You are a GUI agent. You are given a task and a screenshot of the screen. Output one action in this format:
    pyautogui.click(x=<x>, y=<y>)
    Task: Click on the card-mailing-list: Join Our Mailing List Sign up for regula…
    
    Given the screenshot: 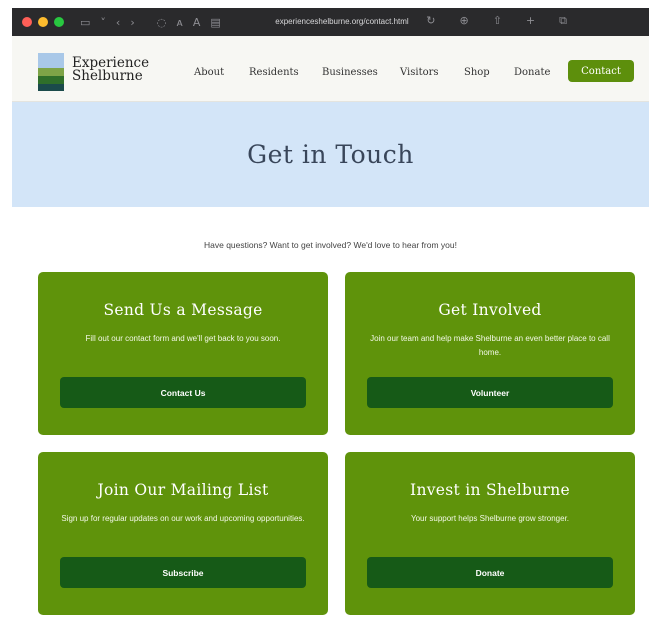 What is the action you would take?
    pyautogui.click(x=183, y=533)
    